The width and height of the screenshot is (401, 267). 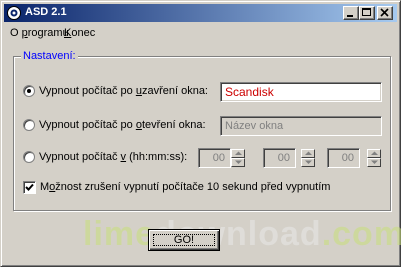 I want to click on go-button-label: GO!, so click(x=184, y=240).